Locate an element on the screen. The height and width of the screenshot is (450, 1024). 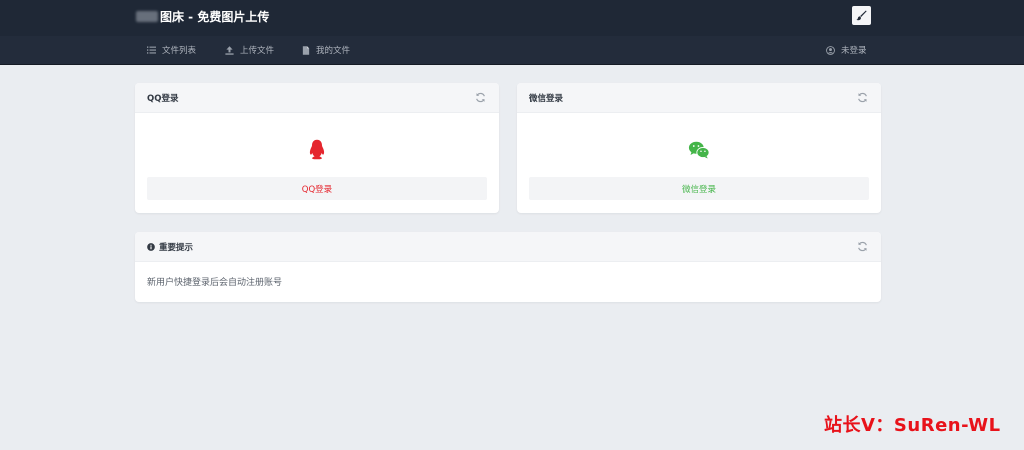
user-icon is located at coordinates (830, 50).